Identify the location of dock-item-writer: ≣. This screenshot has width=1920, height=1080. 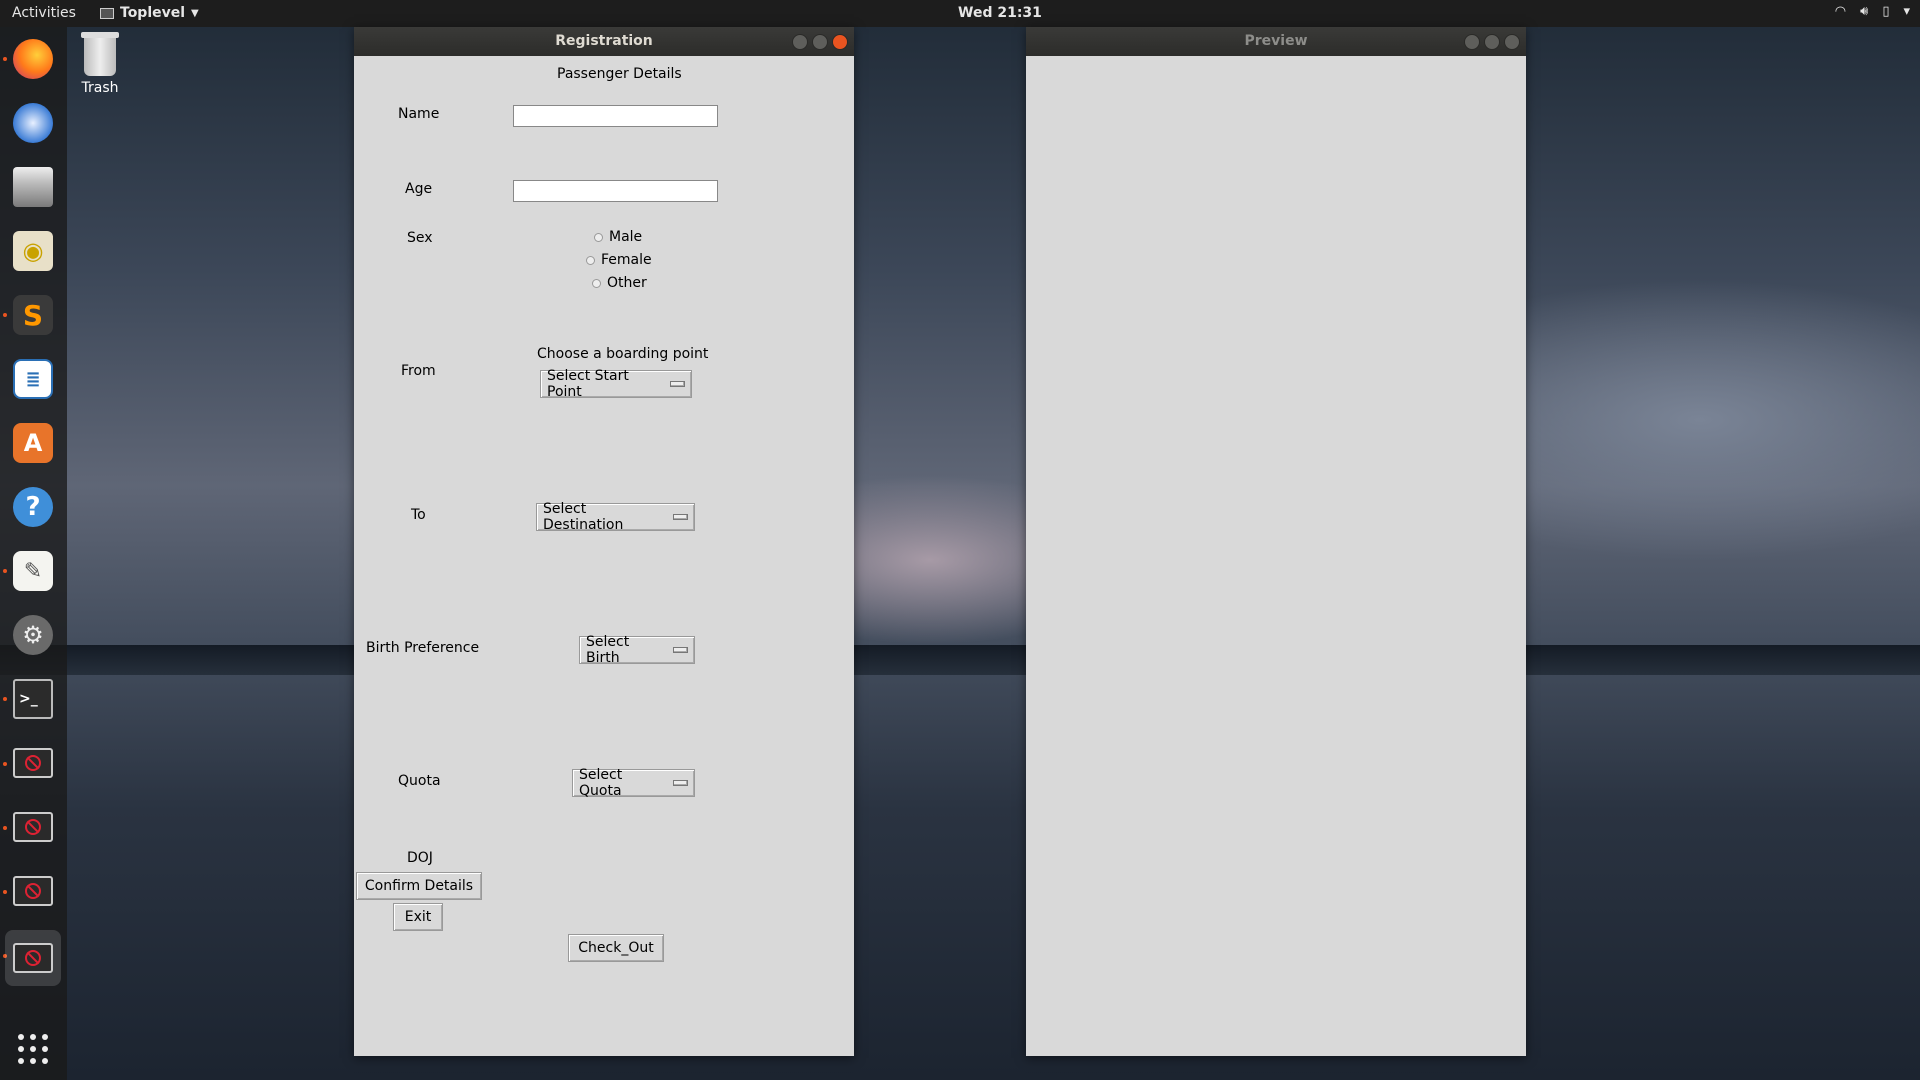
(33, 379).